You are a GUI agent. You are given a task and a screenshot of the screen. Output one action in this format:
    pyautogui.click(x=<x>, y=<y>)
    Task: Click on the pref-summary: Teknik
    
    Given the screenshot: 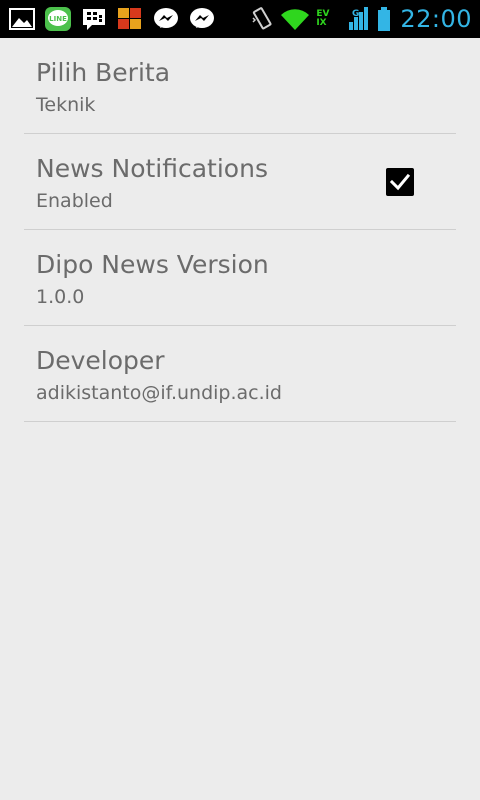 What is the action you would take?
    pyautogui.click(x=66, y=105)
    